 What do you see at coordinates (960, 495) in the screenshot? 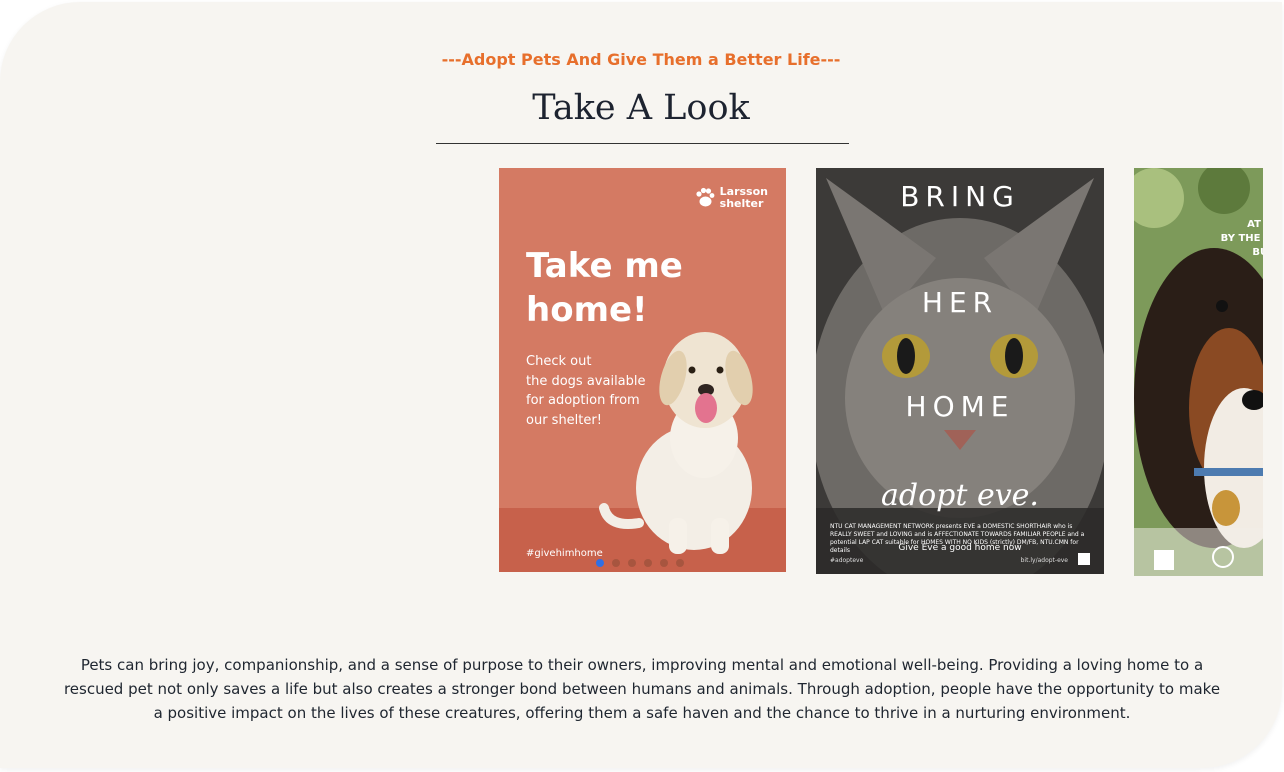
I see `poster-adopt-eve: adopt eve.` at bounding box center [960, 495].